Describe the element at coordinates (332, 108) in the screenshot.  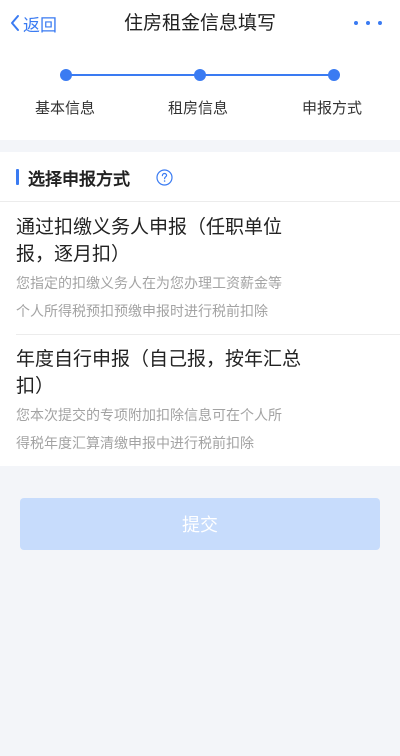
I see `step-label-declare-method: 申报方式` at that location.